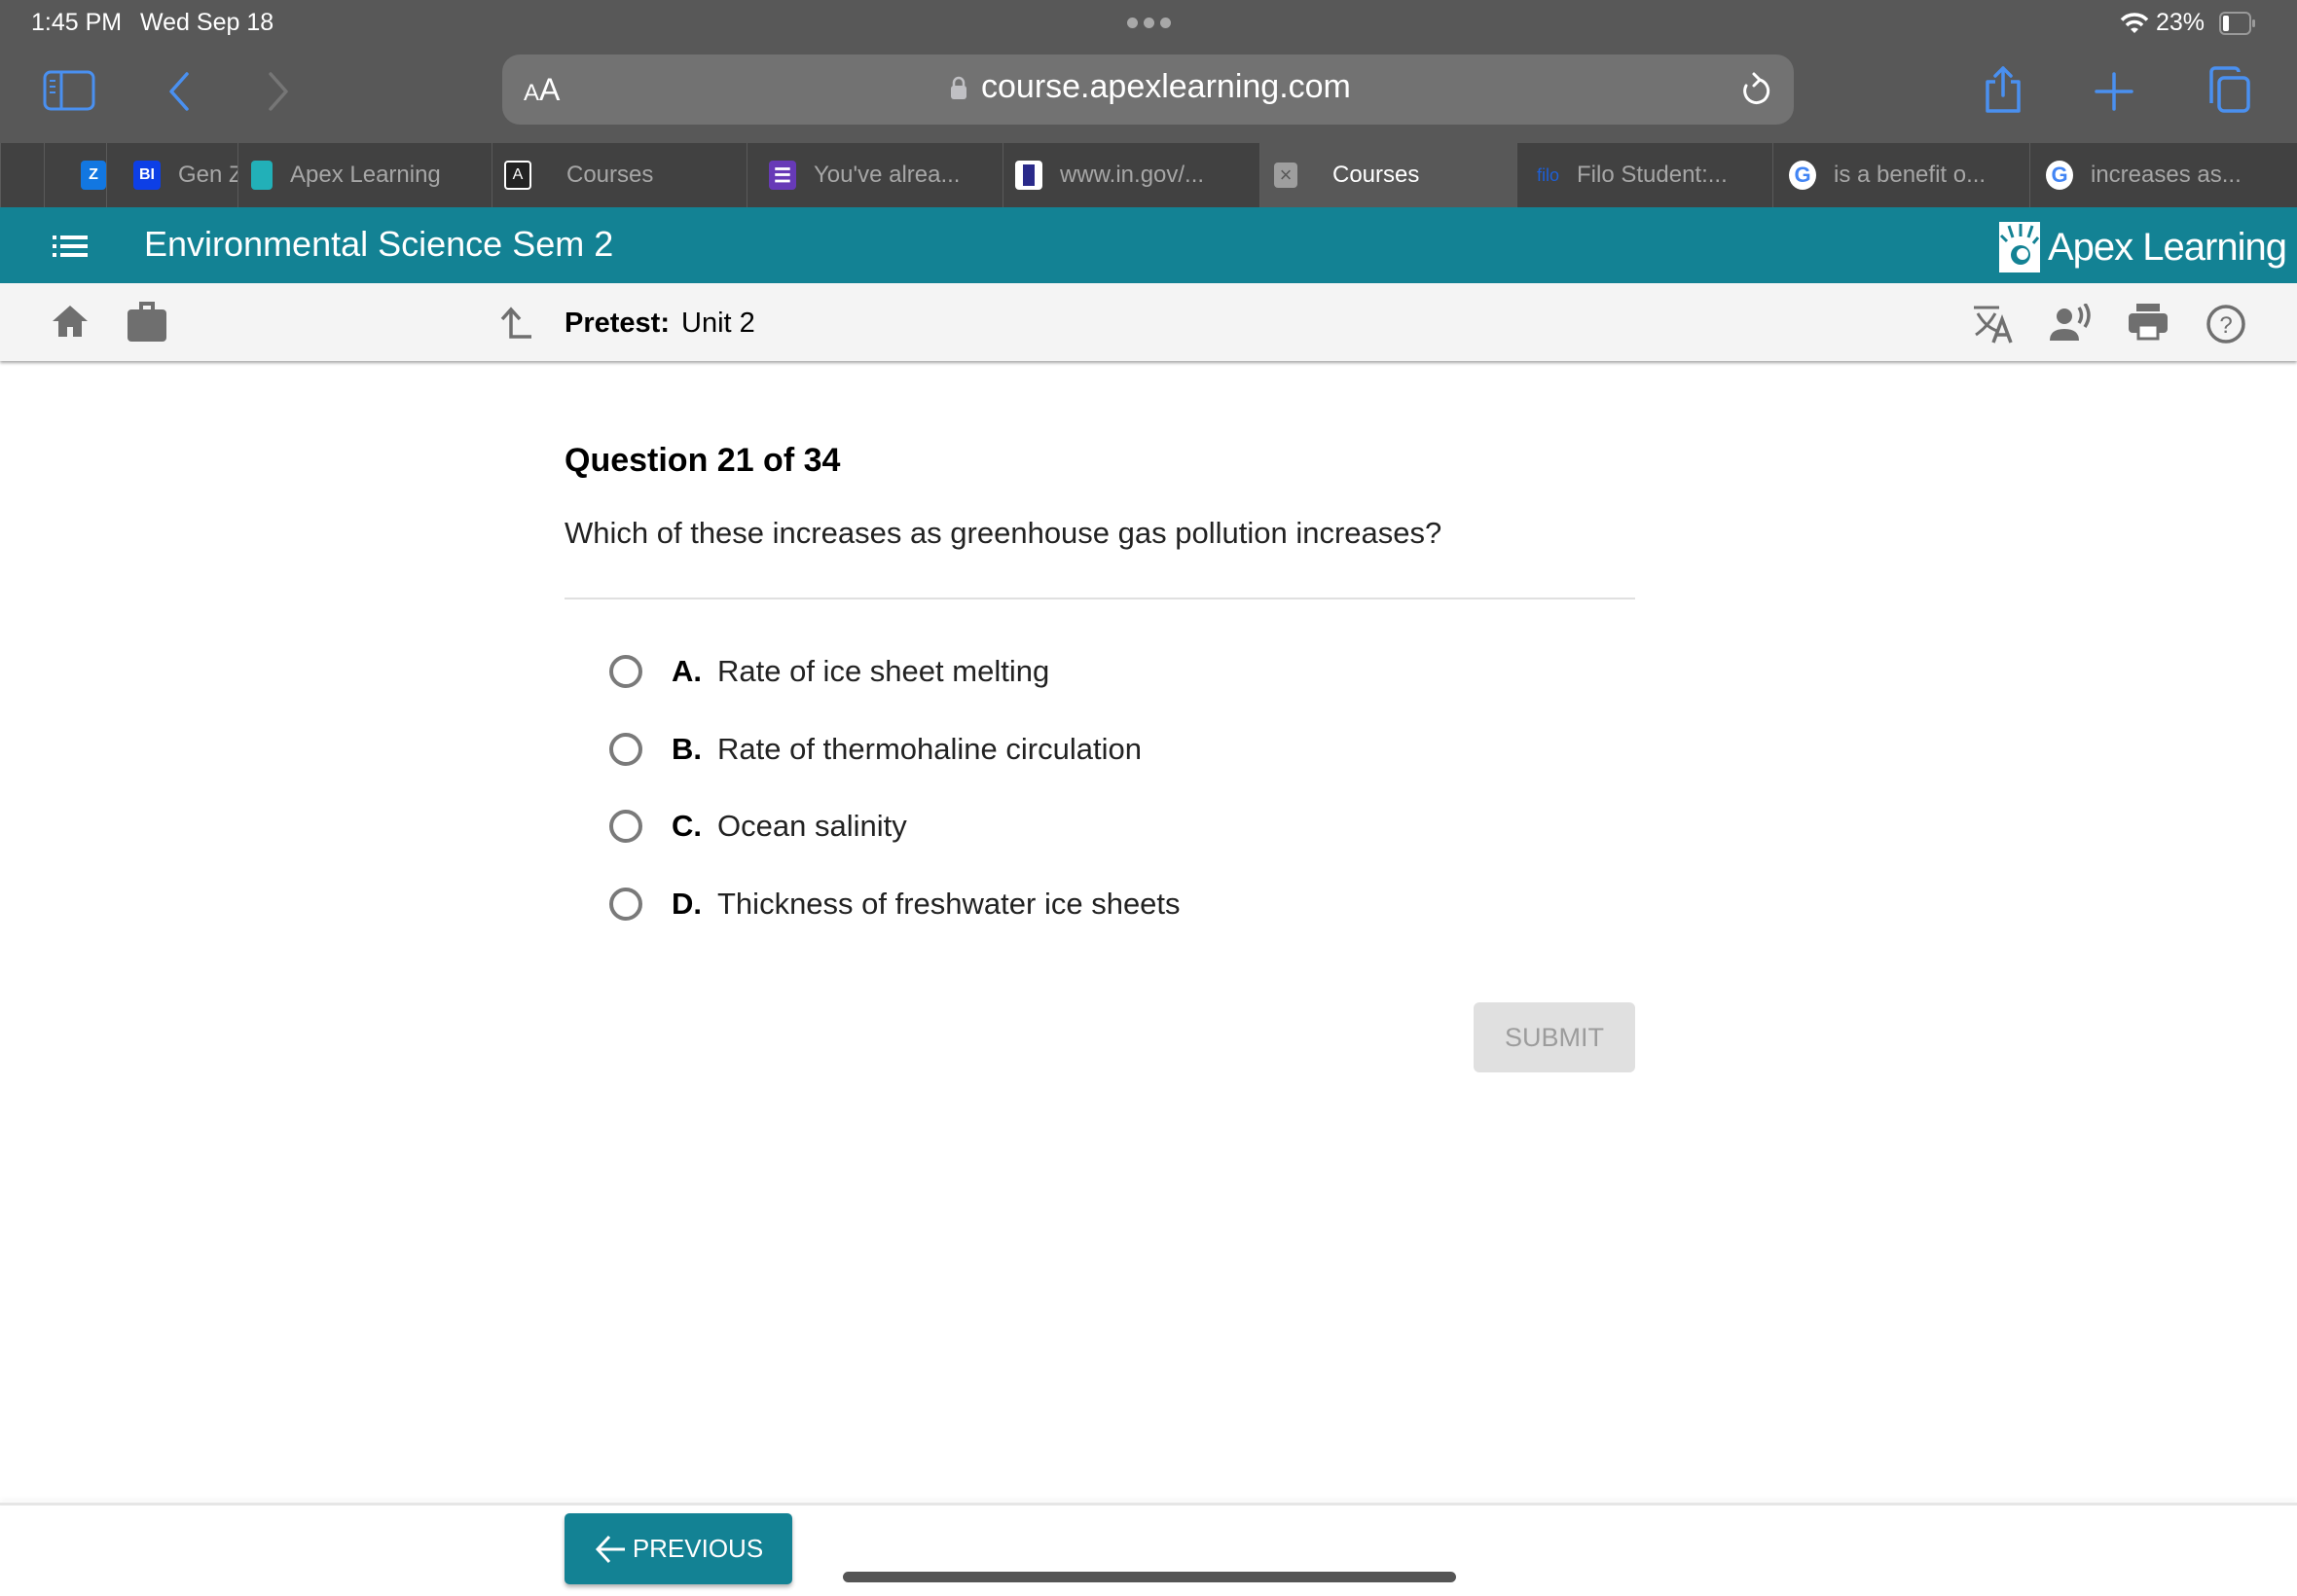 The image size is (2297, 1596). What do you see at coordinates (1148, 322) in the screenshot?
I see `activity-toolbar` at bounding box center [1148, 322].